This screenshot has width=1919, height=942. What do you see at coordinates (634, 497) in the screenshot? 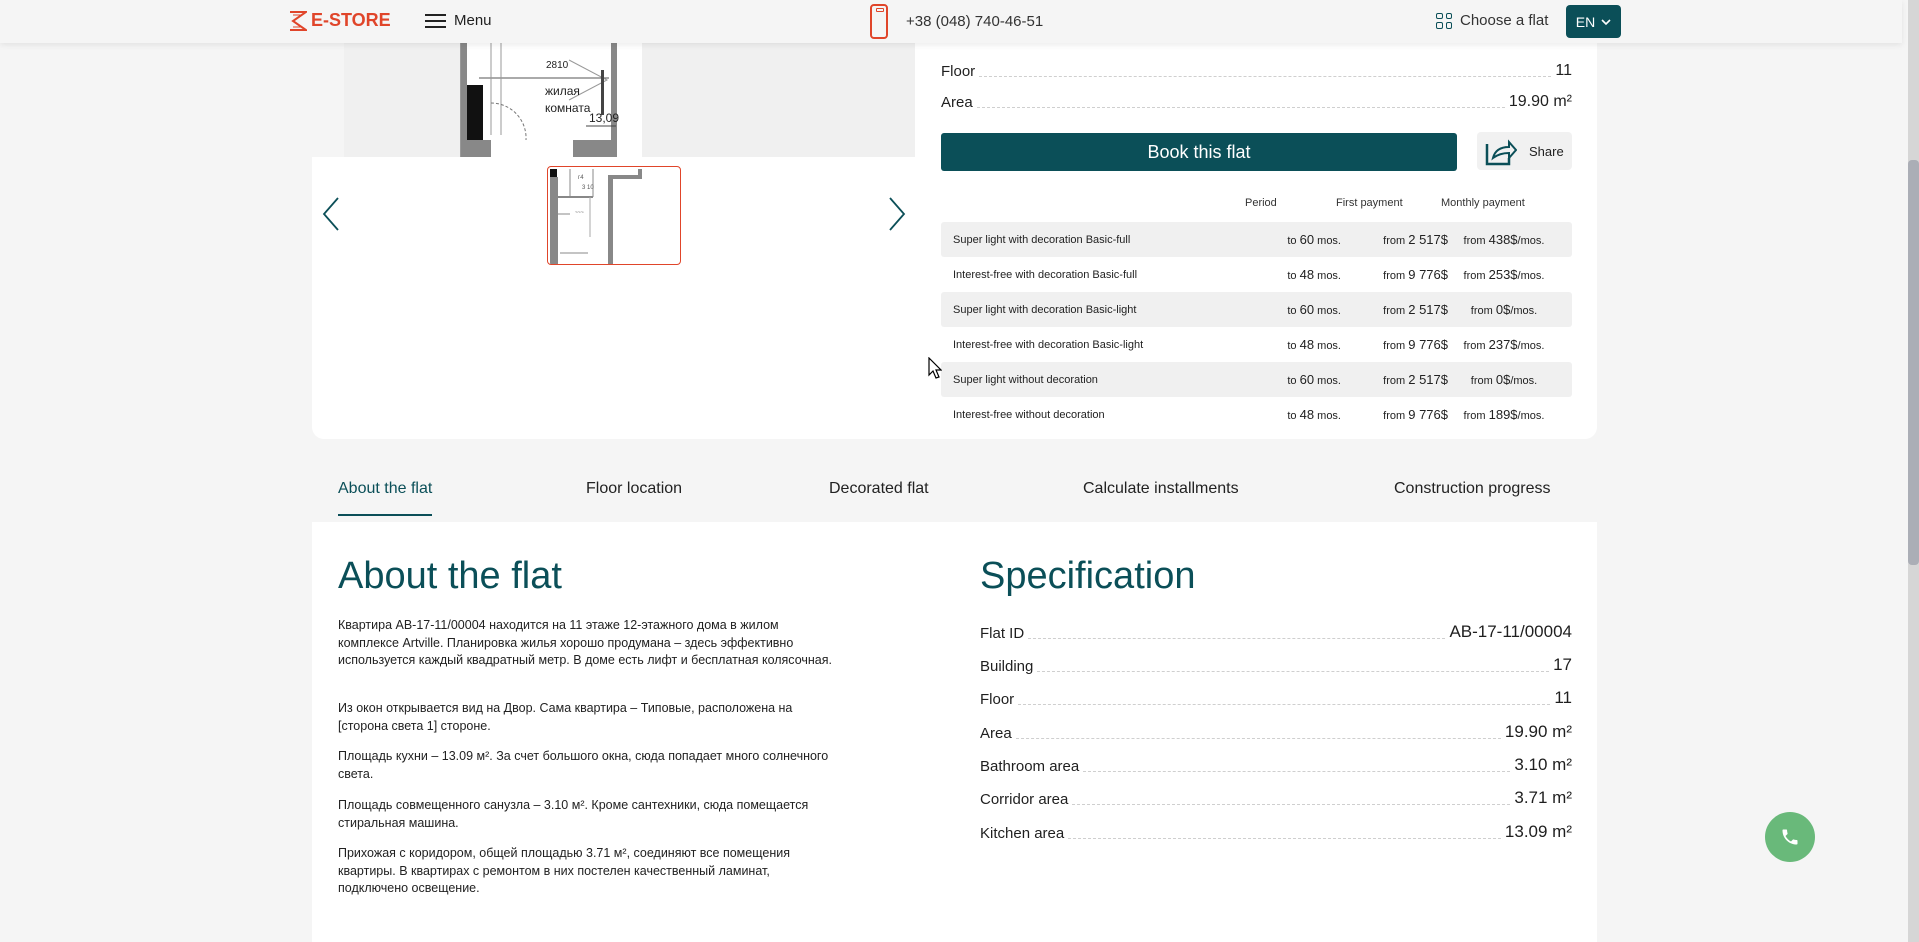
I see `tab-floor-location: Floor location` at bounding box center [634, 497].